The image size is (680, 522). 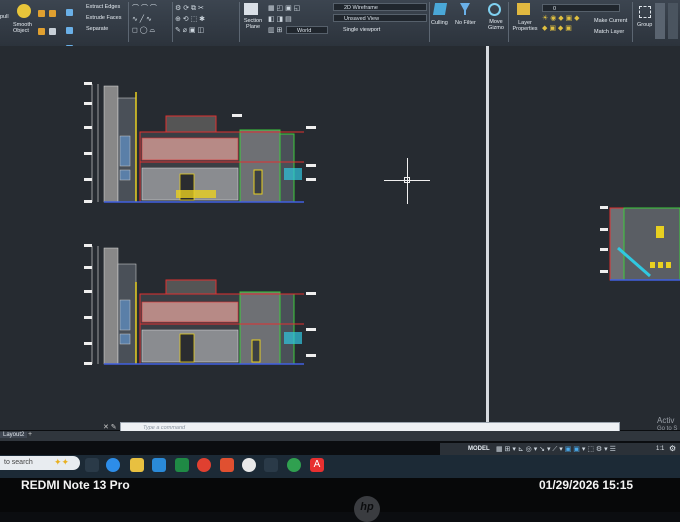 I want to click on separate-button: Separate, so click(x=97, y=29).